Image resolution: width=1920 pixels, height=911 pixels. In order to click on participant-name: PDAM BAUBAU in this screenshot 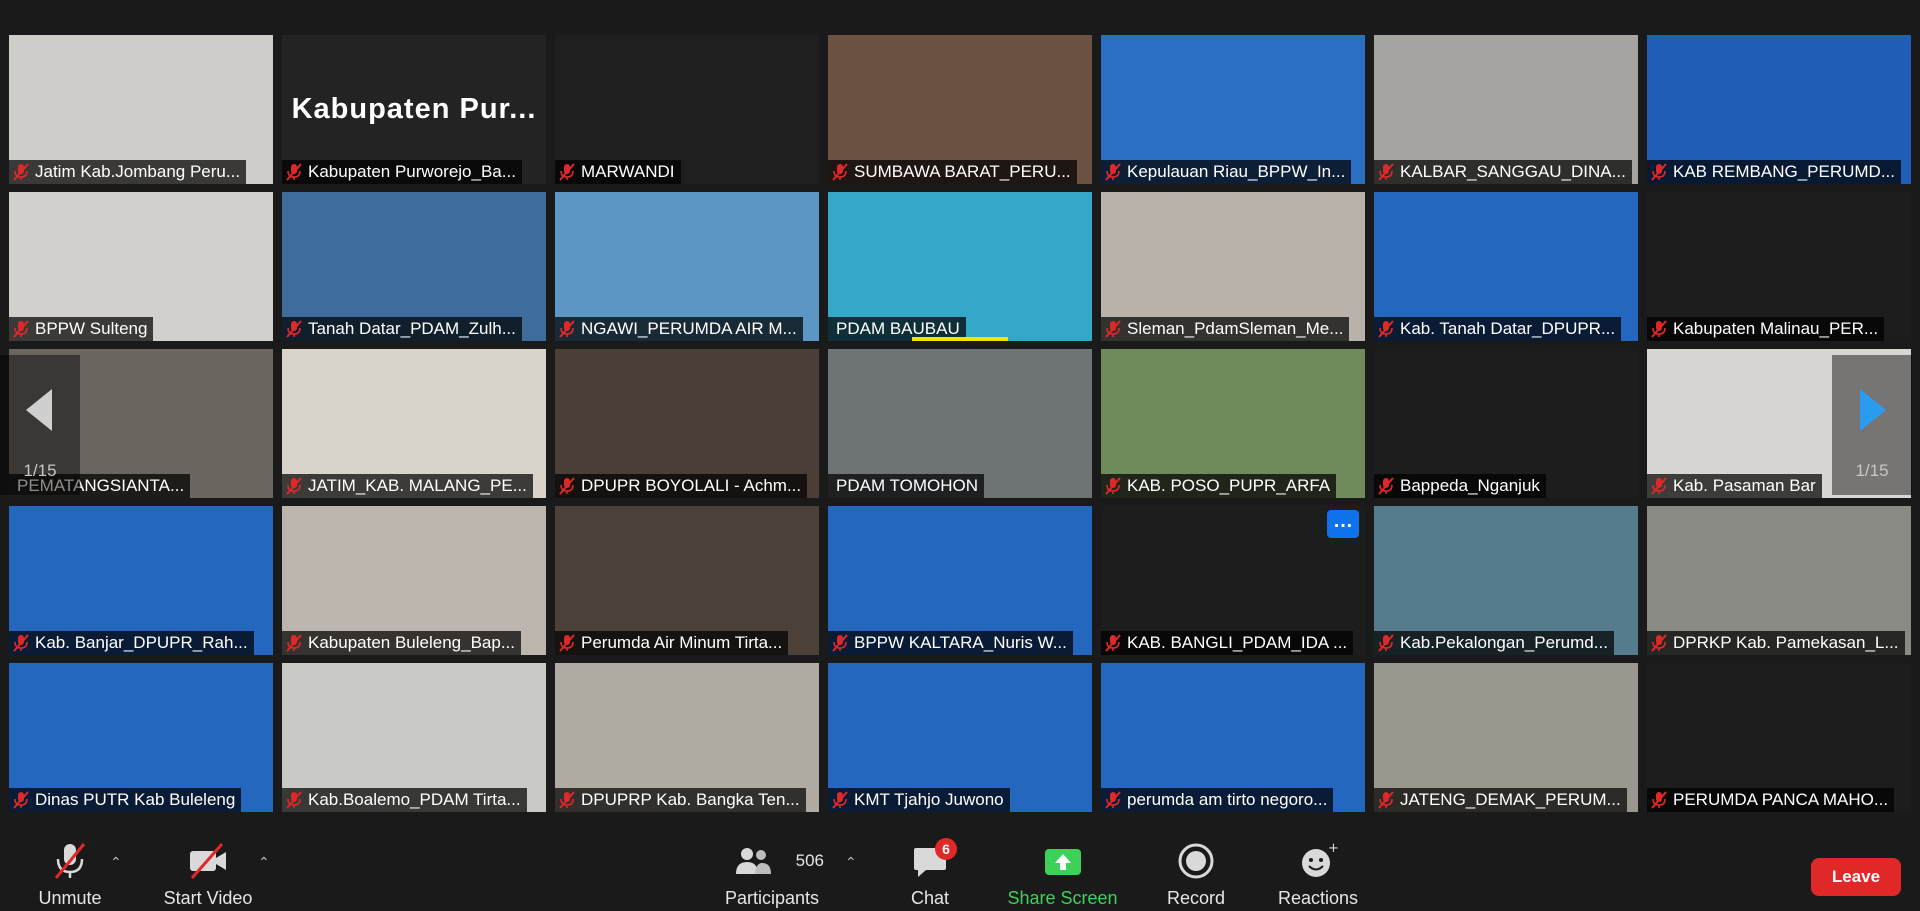, I will do `click(898, 328)`.